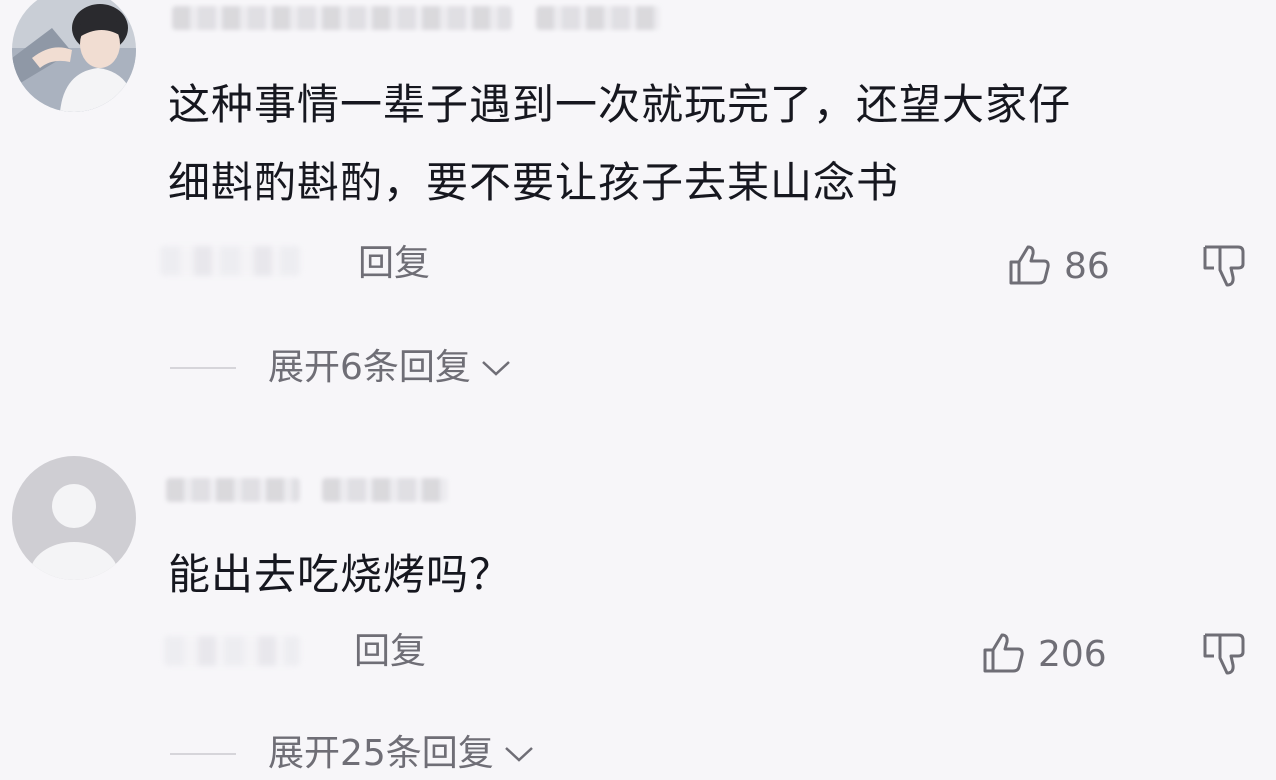 The height and width of the screenshot is (780, 1276). What do you see at coordinates (718, 575) in the screenshot?
I see `comment-text: 能出去吃烧烤吗？` at bounding box center [718, 575].